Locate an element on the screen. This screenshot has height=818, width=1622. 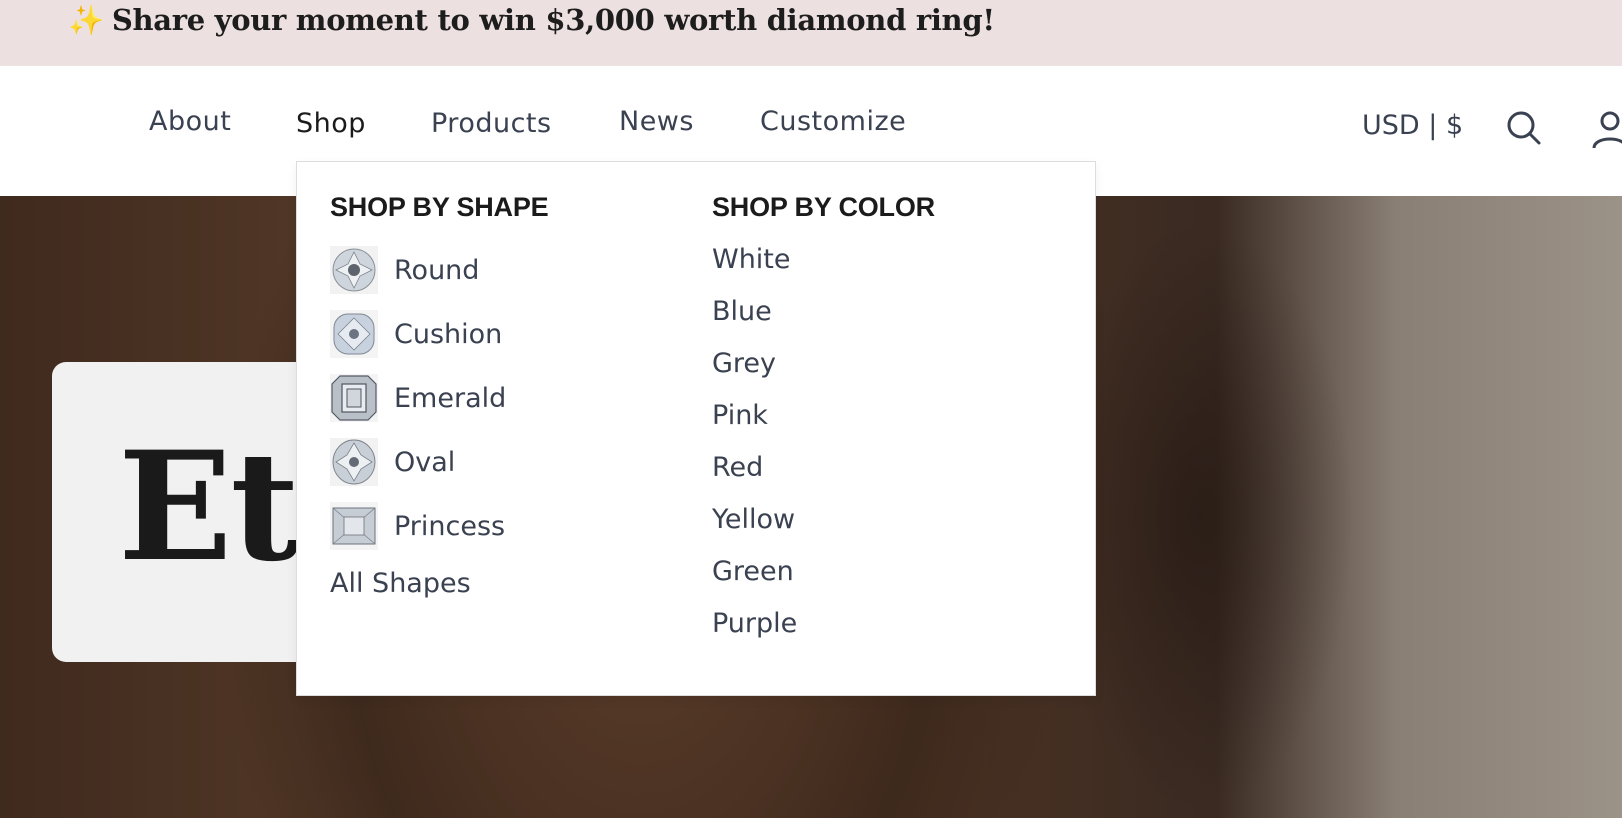
princess-diamond-icon is located at coordinates (354, 526).